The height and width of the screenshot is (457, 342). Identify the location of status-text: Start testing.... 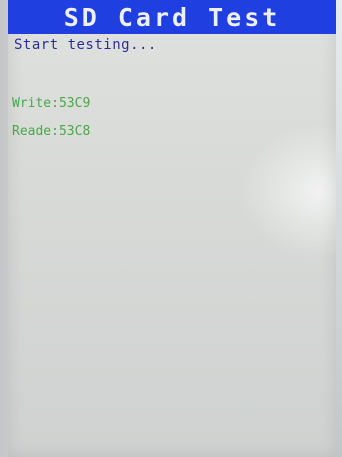
(85, 45).